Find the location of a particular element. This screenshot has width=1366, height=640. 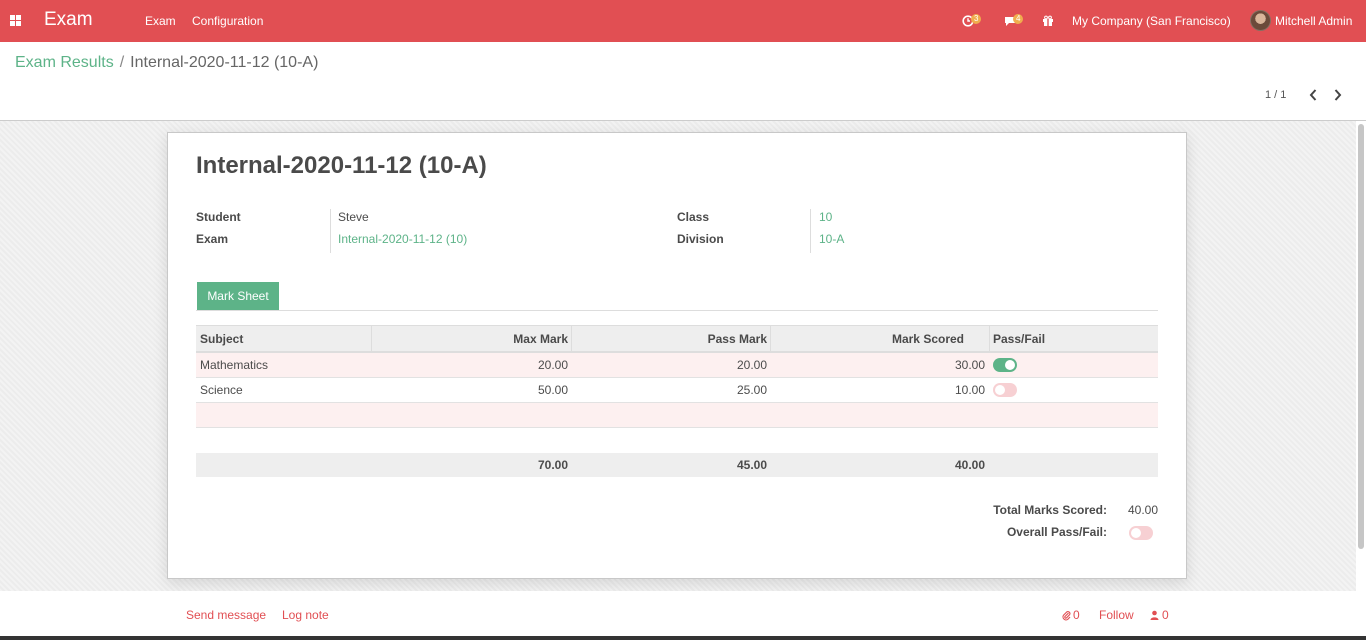

column-header-mark-scored: Mark Scored is located at coordinates (875, 339).